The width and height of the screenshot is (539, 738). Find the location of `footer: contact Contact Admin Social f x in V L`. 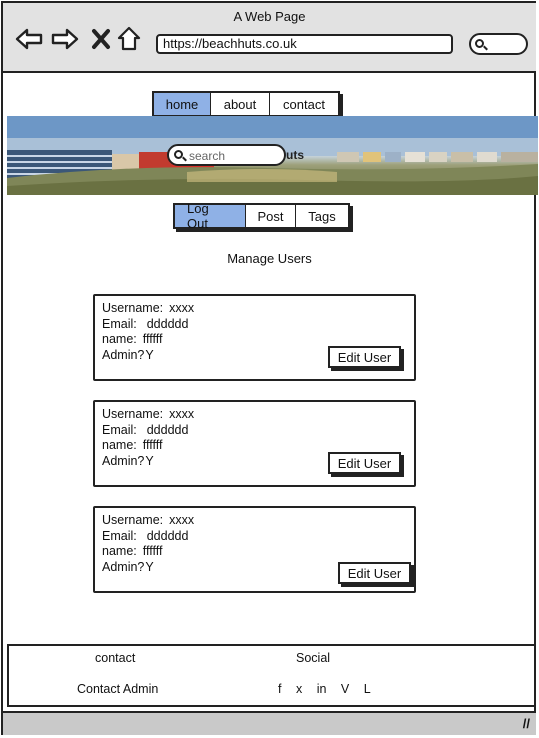

footer: contact Contact Admin Social f x in V L is located at coordinates (271, 675).